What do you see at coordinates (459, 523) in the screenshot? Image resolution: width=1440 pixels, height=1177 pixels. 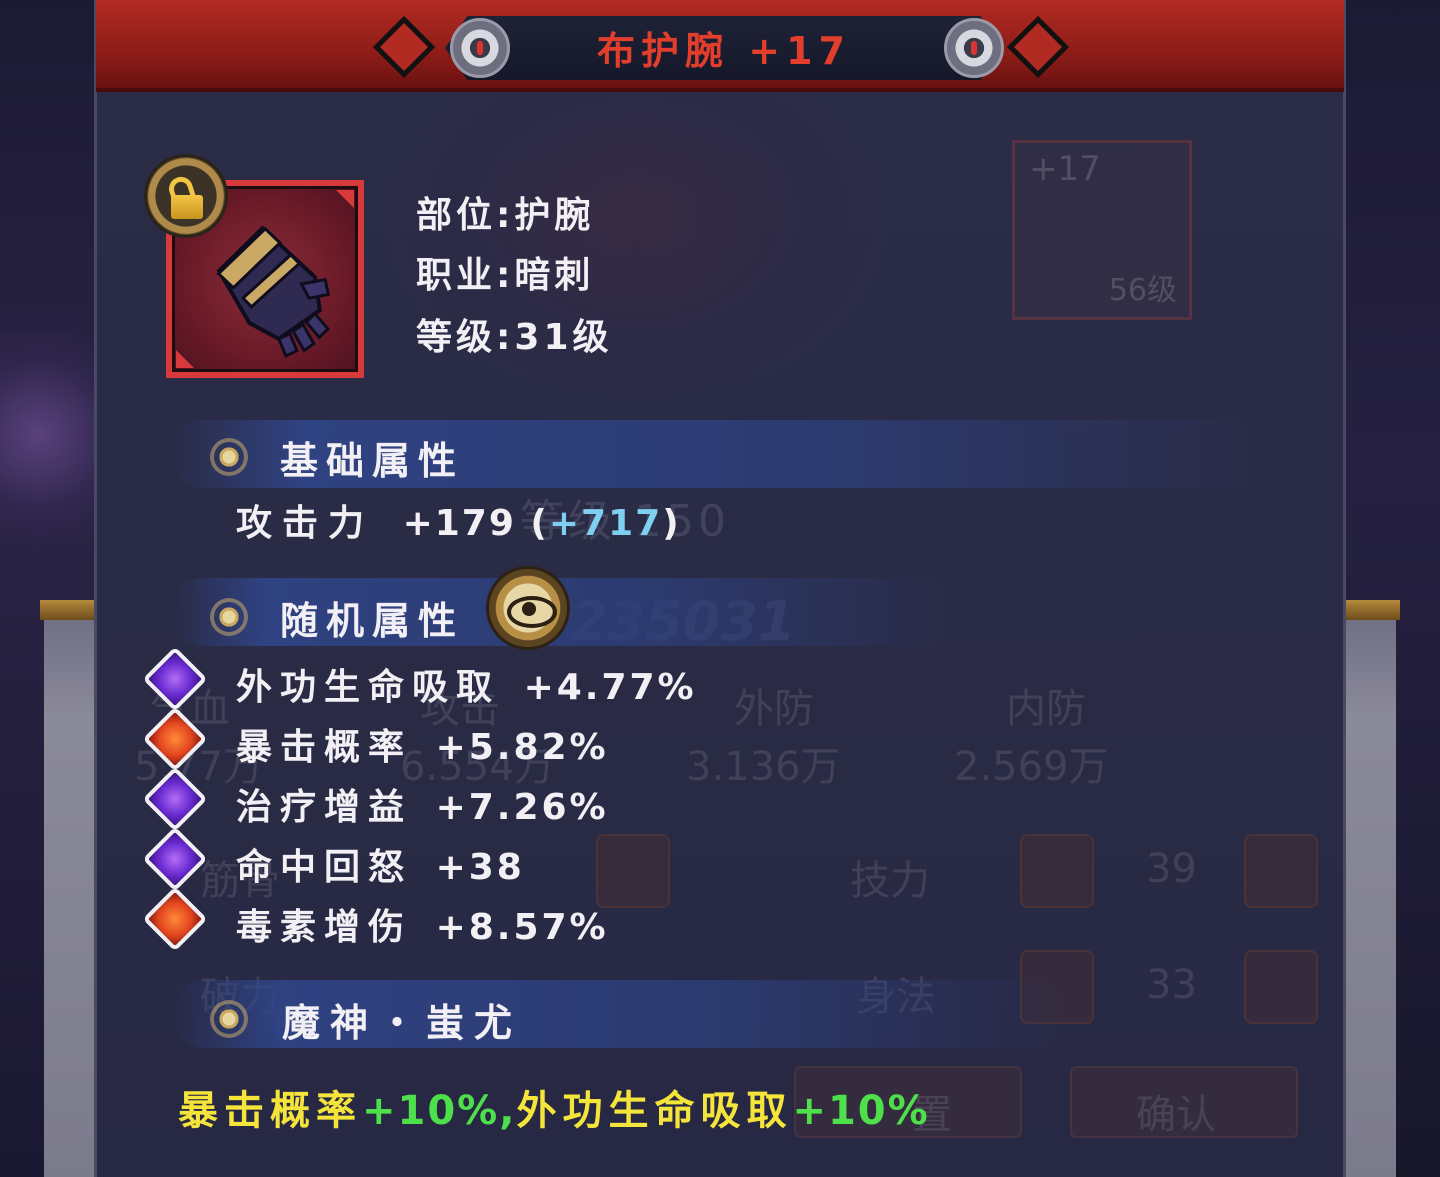 I see `base-stat-value: +179` at bounding box center [459, 523].